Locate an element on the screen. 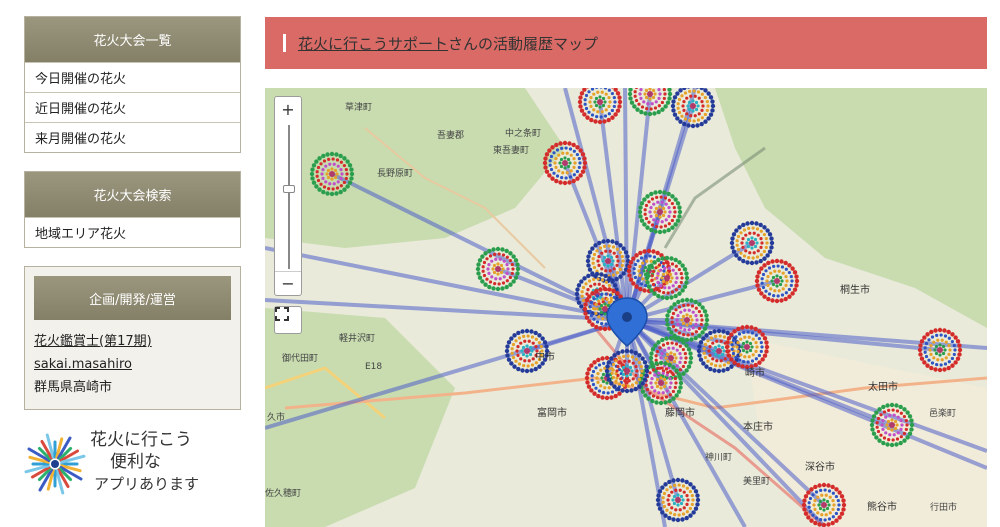 The width and height of the screenshot is (1000, 527). map-label-agatsuma: 吾妻郡 is located at coordinates (451, 136).